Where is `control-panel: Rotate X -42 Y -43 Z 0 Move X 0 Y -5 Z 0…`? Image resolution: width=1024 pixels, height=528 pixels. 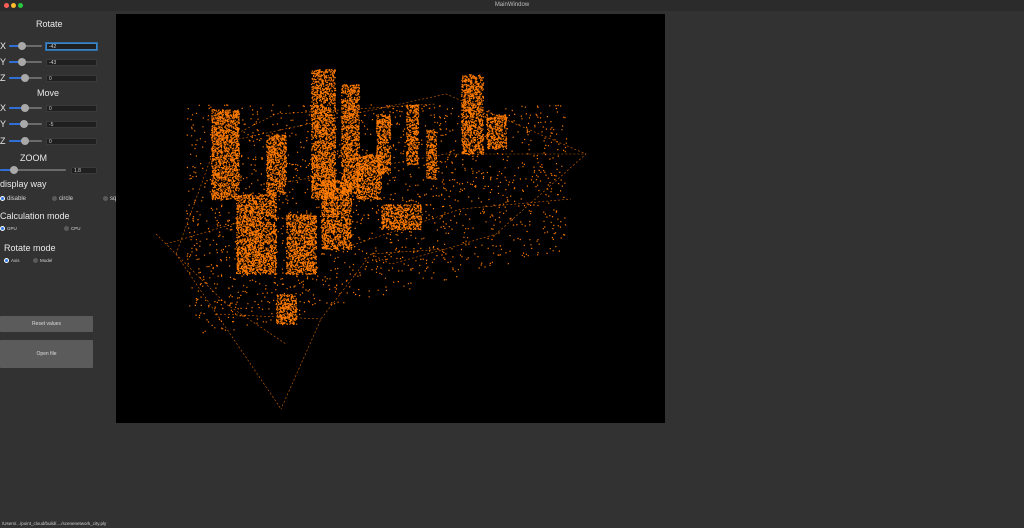
control-panel: Rotate X -42 Y -43 Z 0 Move X 0 Y -5 Z 0… is located at coordinates (64, 261).